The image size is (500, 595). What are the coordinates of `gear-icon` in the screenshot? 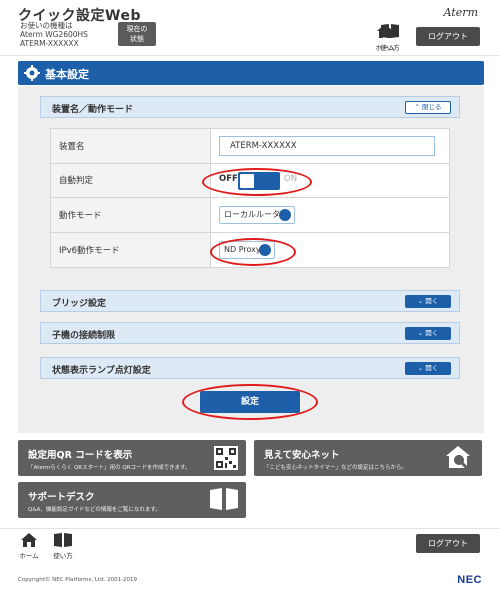 It's located at (32, 73).